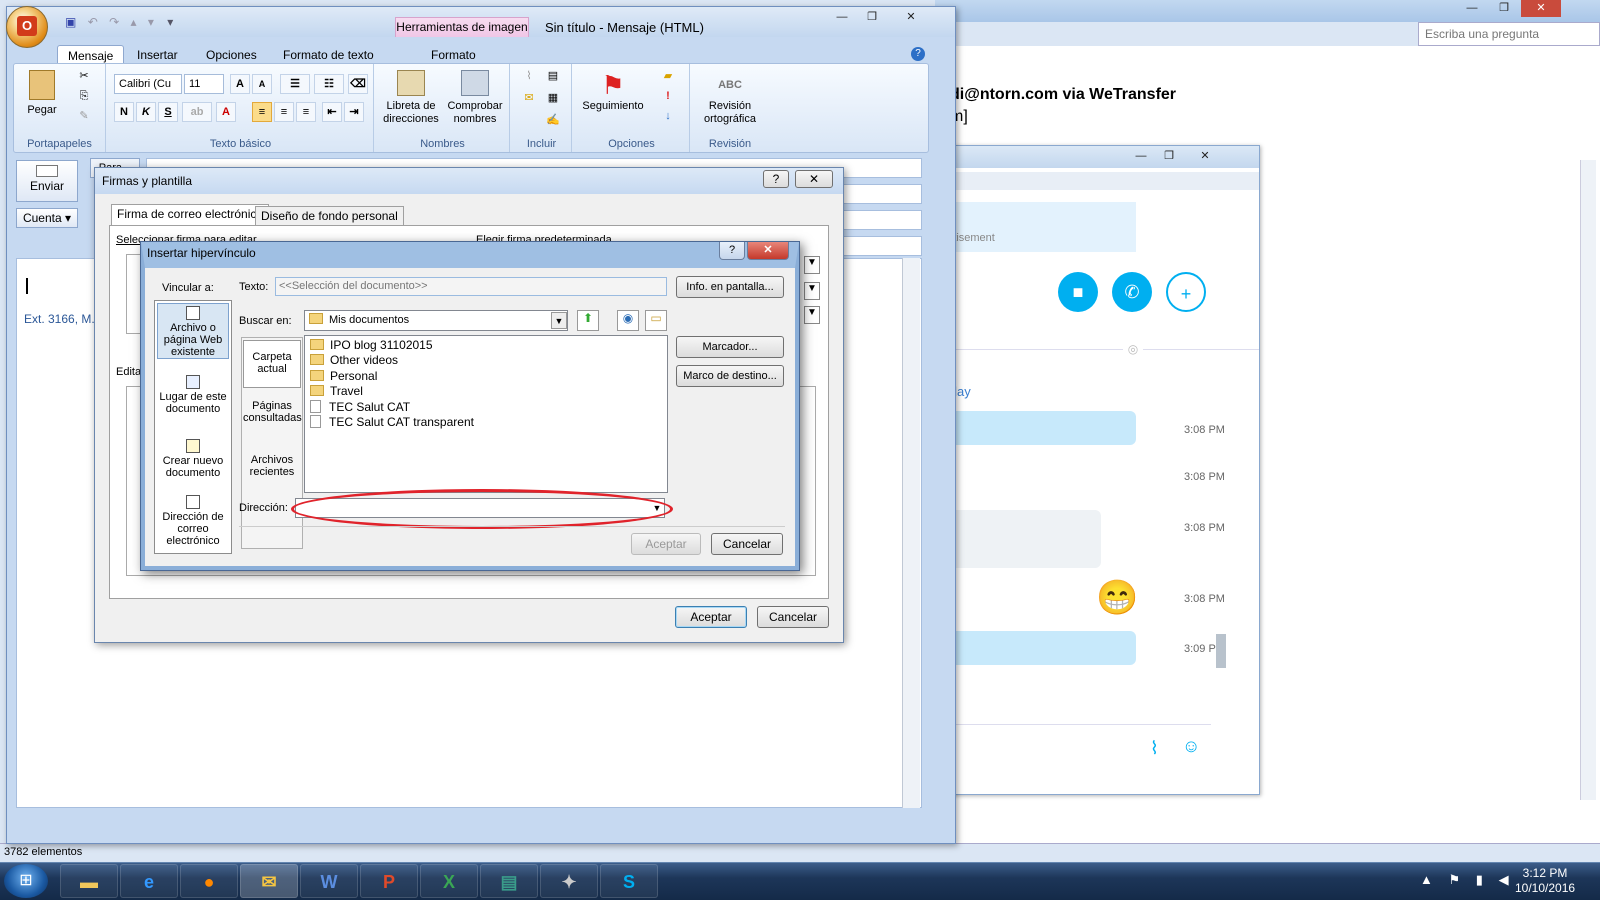 Image resolution: width=1600 pixels, height=900 pixels. What do you see at coordinates (553, 98) in the screenshot?
I see `calendar-icon: ▦` at bounding box center [553, 98].